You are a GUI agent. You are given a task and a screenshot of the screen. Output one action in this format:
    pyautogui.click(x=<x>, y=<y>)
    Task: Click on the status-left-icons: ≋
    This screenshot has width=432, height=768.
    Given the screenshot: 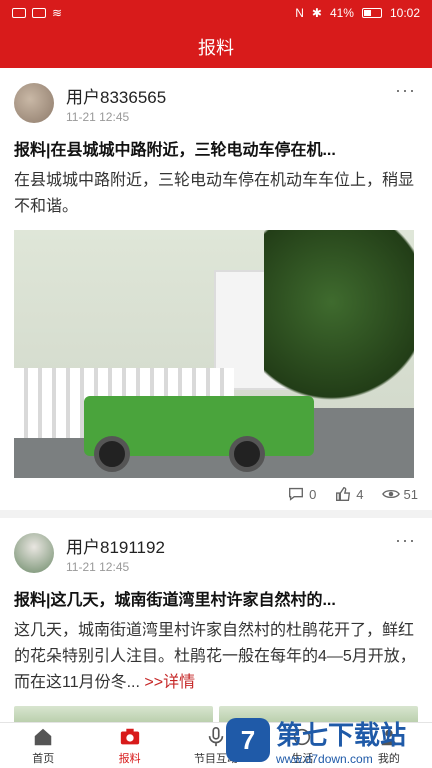 What is the action you would take?
    pyautogui.click(x=37, y=13)
    